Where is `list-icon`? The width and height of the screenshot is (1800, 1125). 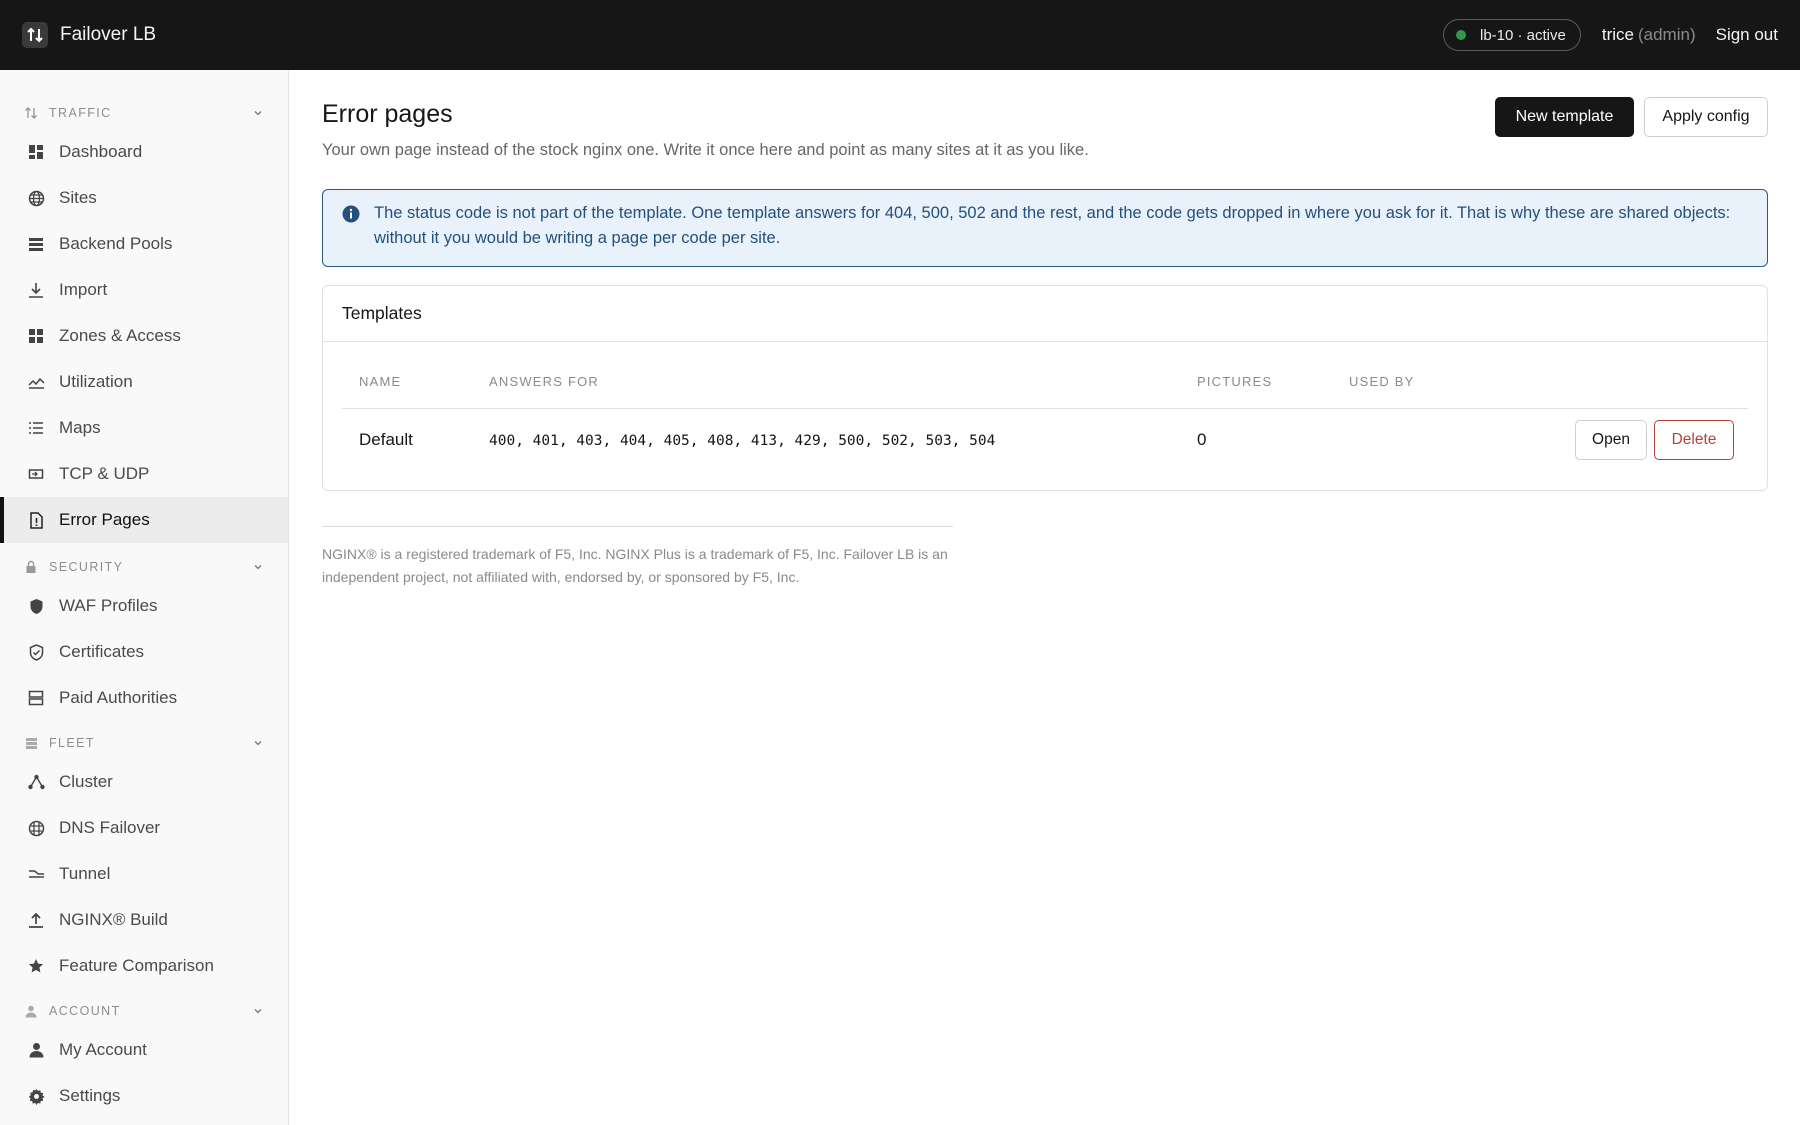
list-icon is located at coordinates (36, 428).